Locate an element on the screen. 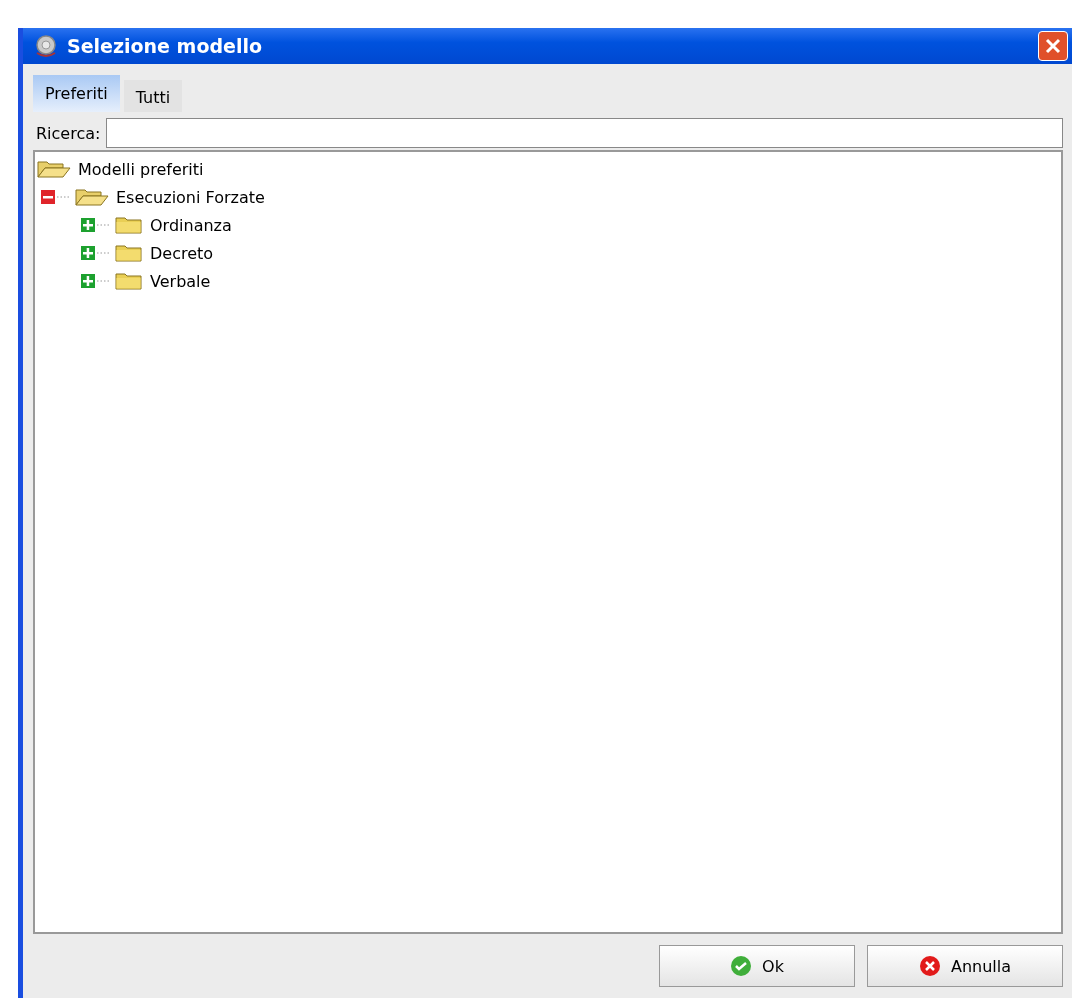  tab: Preferiti is located at coordinates (76, 93).